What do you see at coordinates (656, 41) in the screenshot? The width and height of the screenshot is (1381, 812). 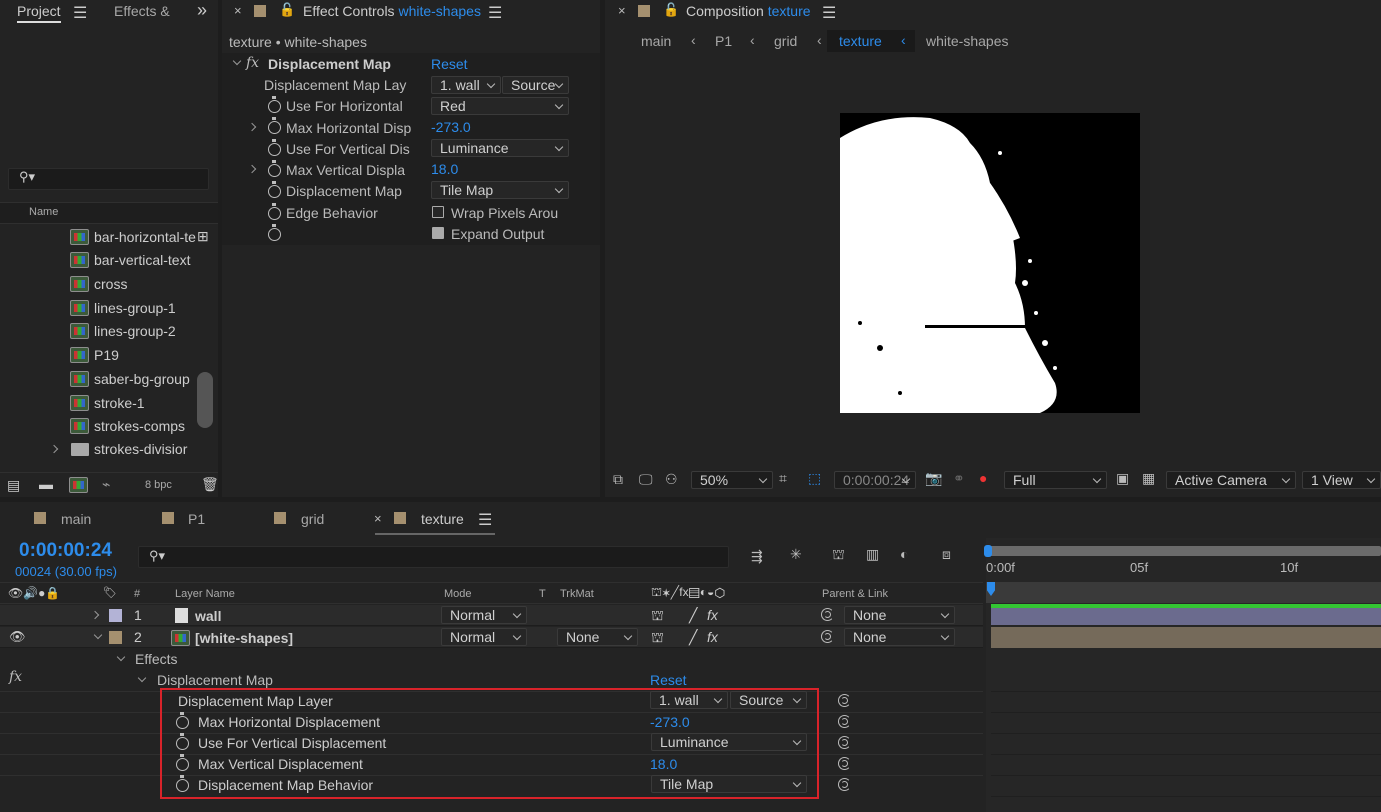 I see `breadcrumb-main: main` at bounding box center [656, 41].